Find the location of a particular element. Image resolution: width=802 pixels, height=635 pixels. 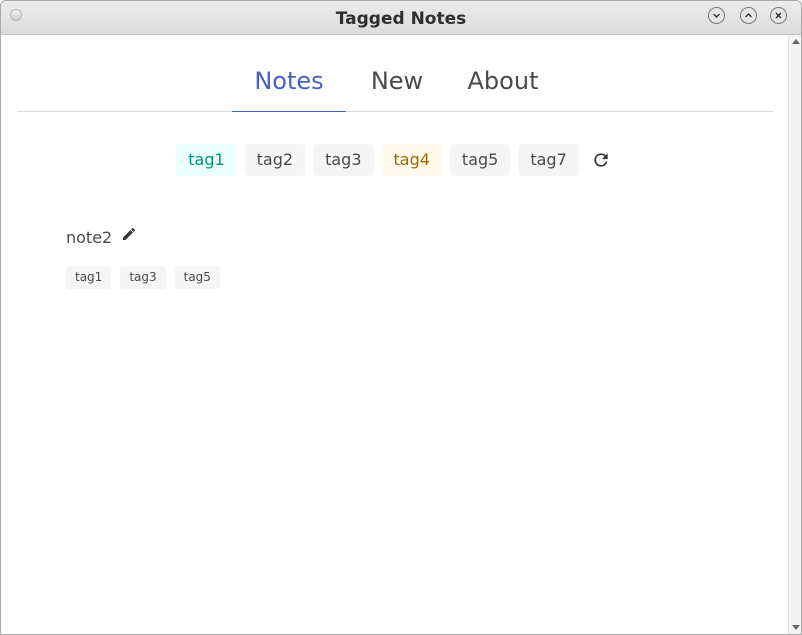

note-tag: tag3 is located at coordinates (143, 277).